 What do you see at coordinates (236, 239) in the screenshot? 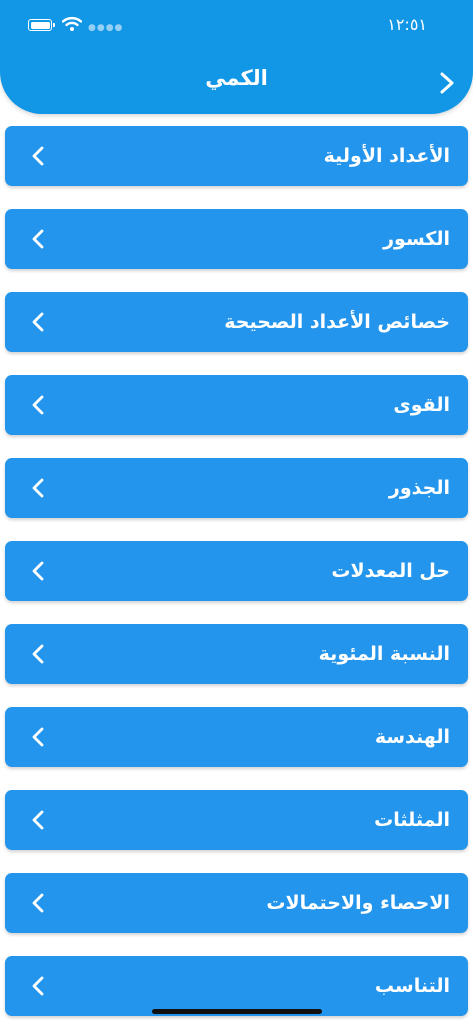
I see `list-item-fractions: الكسور` at bounding box center [236, 239].